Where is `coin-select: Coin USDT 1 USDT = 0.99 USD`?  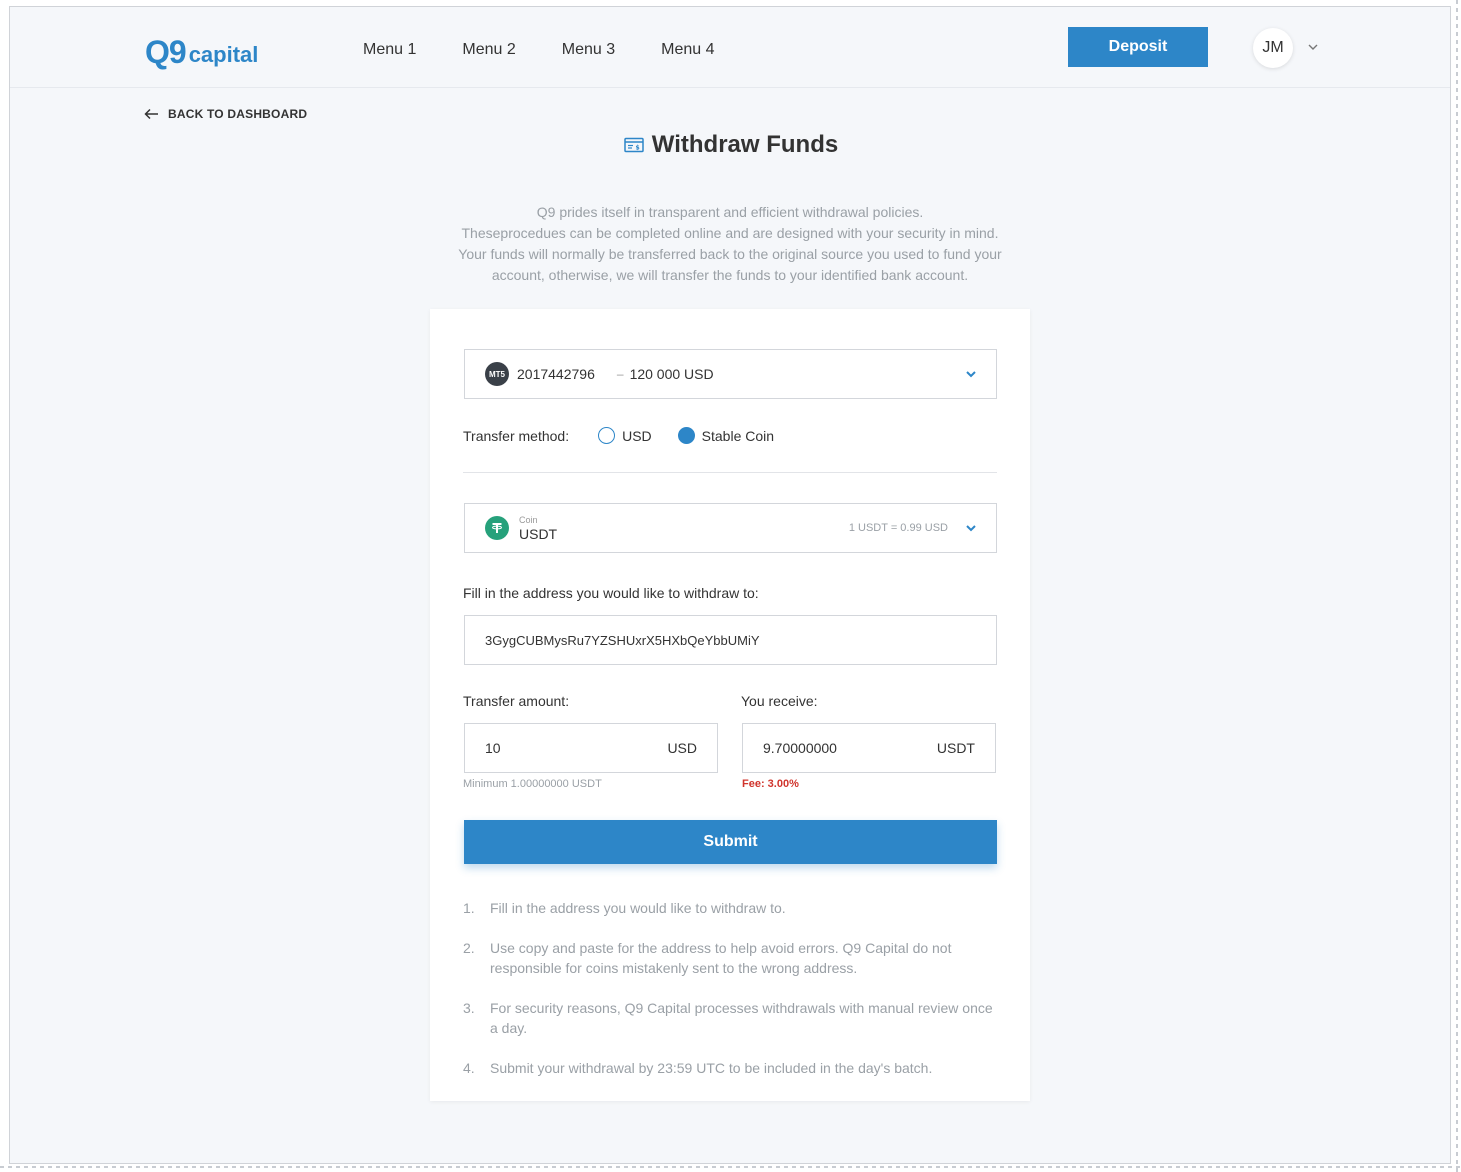 coin-select: Coin USDT 1 USDT = 0.99 USD is located at coordinates (730, 528).